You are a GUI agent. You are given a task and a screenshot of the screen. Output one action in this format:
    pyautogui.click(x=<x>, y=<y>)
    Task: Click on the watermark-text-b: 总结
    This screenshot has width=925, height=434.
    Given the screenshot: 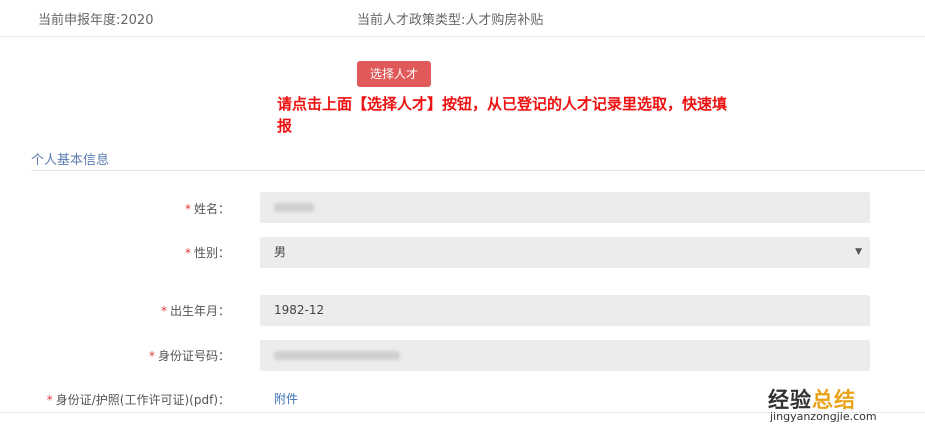 What is the action you would take?
    pyautogui.click(x=834, y=400)
    